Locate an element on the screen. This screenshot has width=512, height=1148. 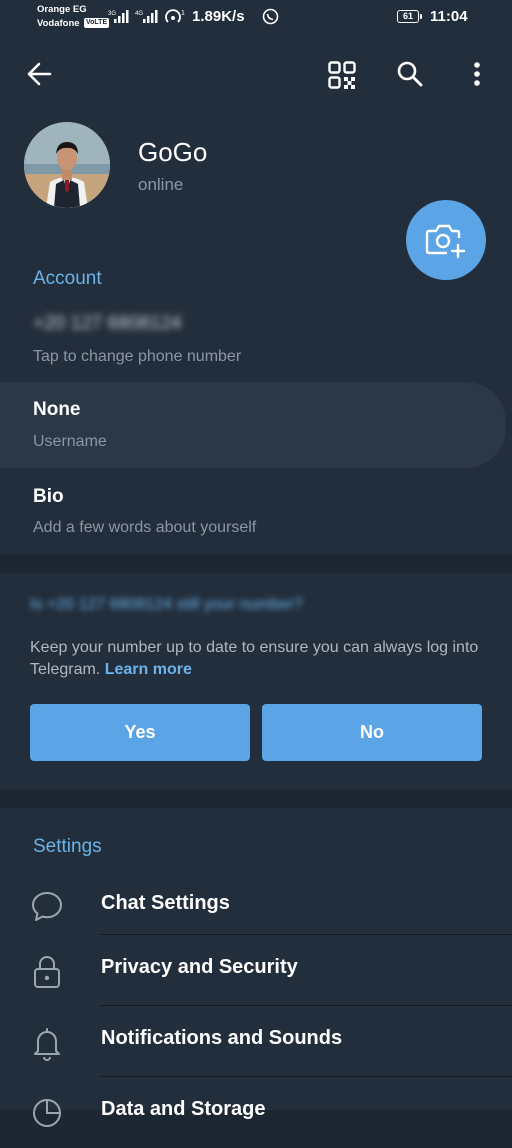
more-options-icon is located at coordinates (477, 74).